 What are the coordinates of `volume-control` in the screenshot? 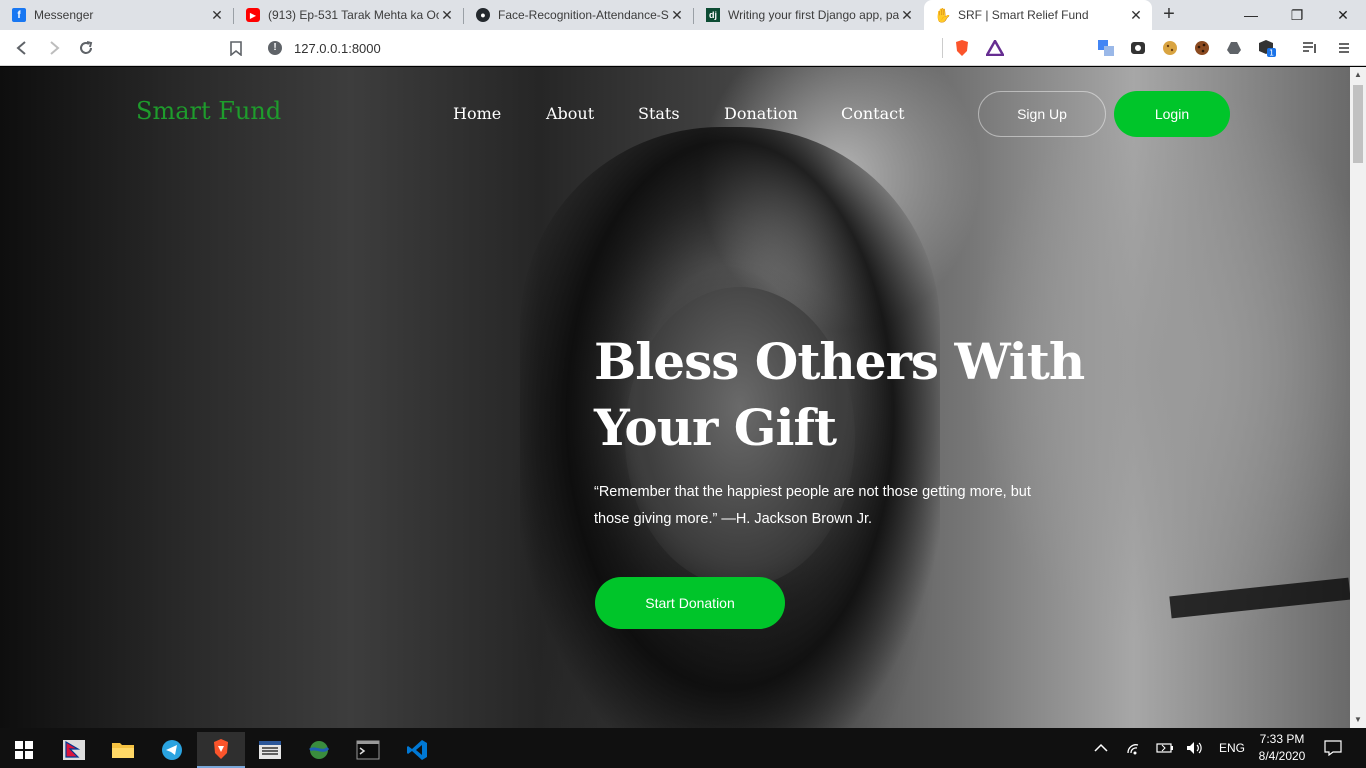 It's located at (1195, 748).